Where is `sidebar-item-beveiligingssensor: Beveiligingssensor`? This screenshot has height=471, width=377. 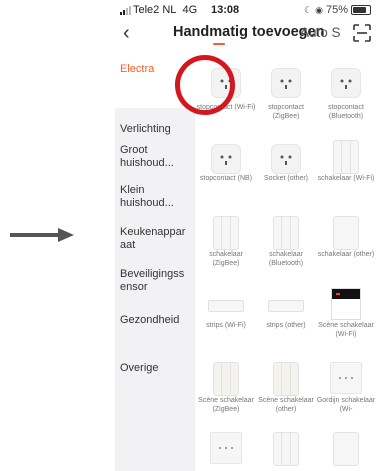 sidebar-item-beveiligingssensor: Beveiligingssensor is located at coordinates (155, 282).